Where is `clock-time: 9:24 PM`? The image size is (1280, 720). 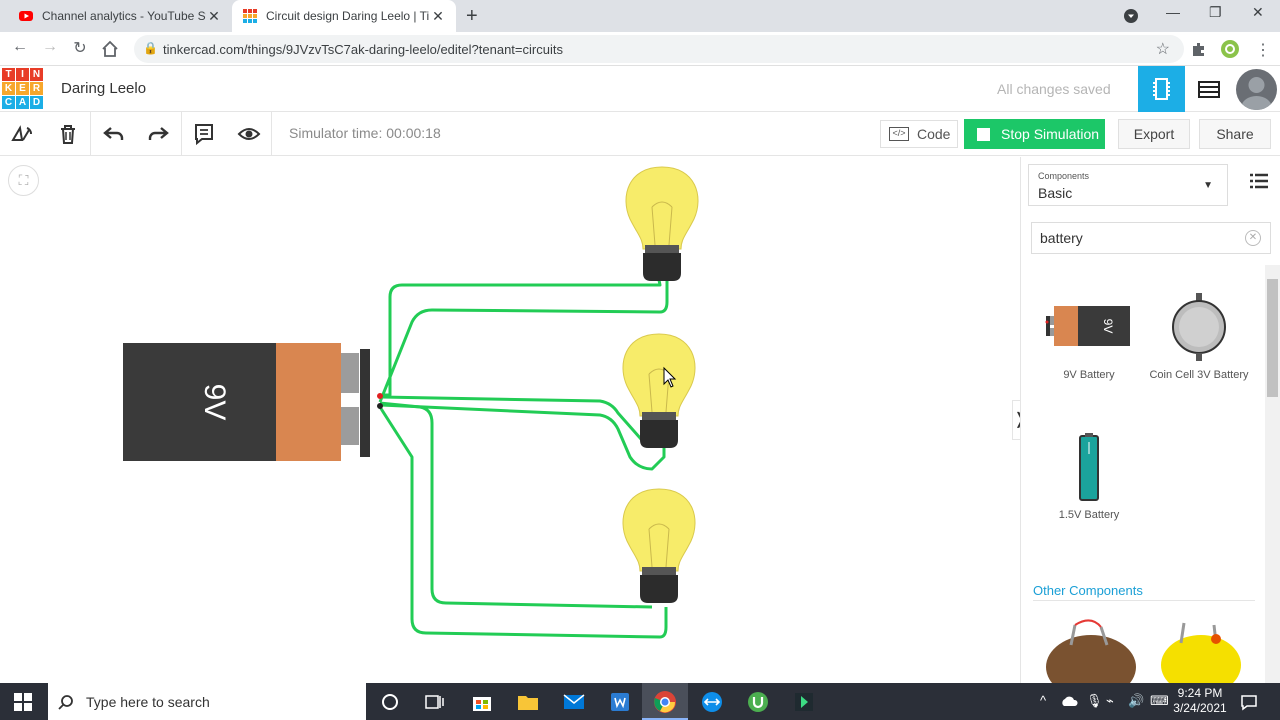 clock-time: 9:24 PM is located at coordinates (1200, 693).